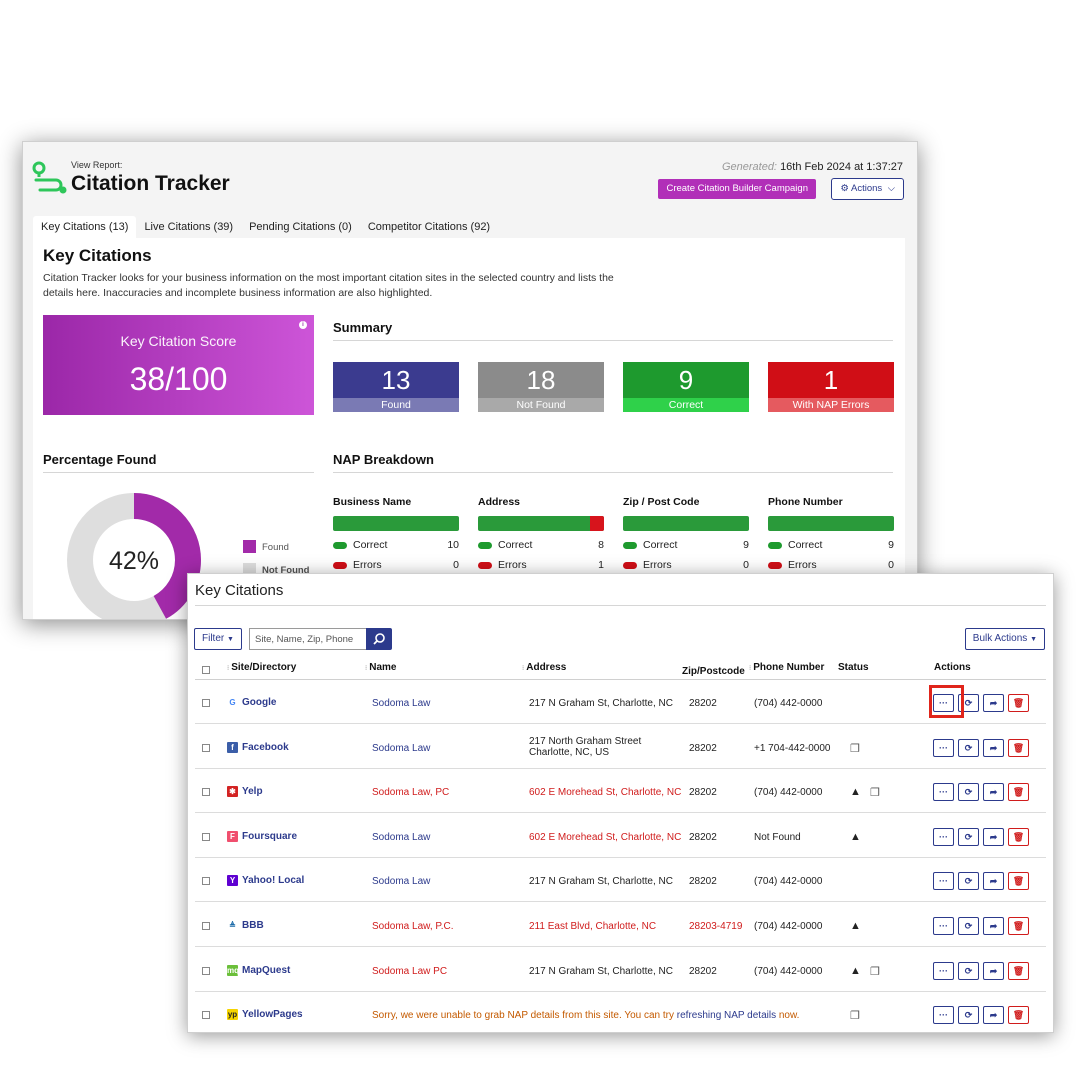 The width and height of the screenshot is (1080, 1080). Describe the element at coordinates (620, 605) in the screenshot. I see `table-window-divider` at that location.